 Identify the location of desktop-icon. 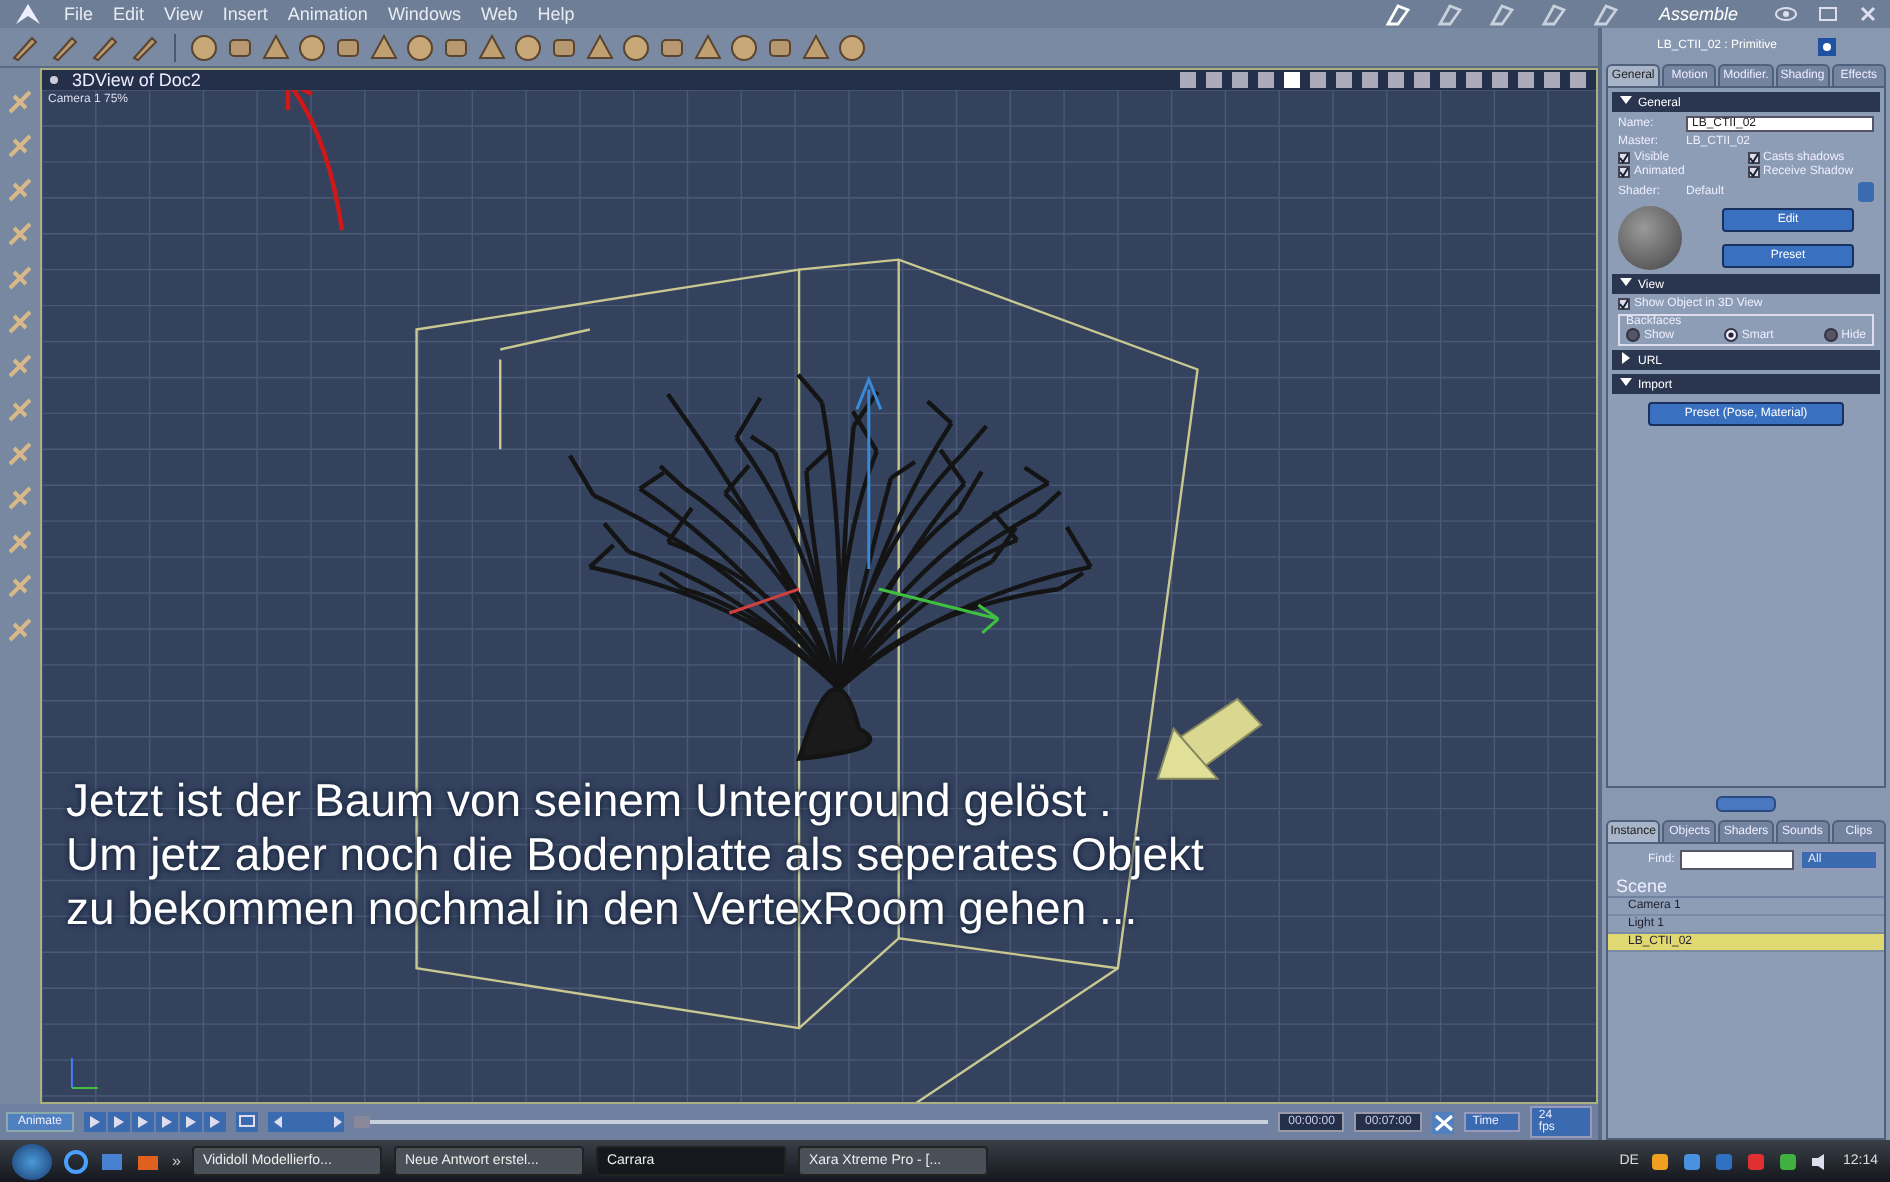
(112, 1161).